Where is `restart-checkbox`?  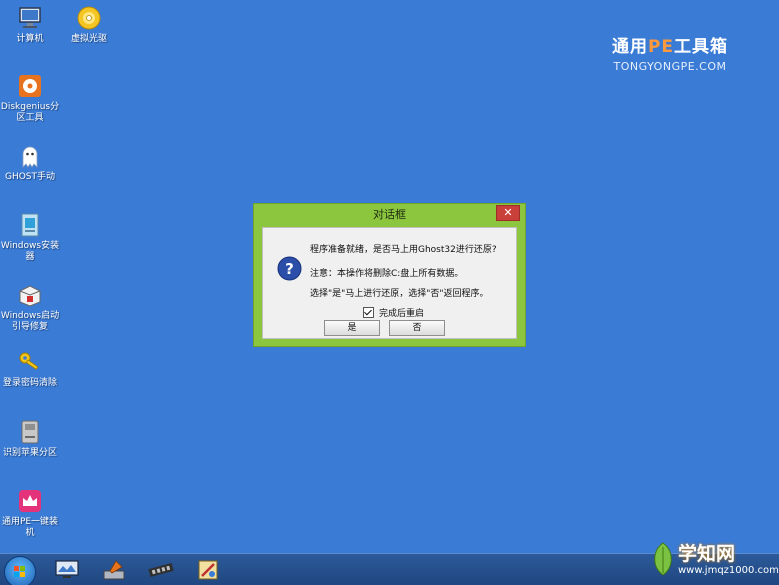
restart-checkbox is located at coordinates (368, 312).